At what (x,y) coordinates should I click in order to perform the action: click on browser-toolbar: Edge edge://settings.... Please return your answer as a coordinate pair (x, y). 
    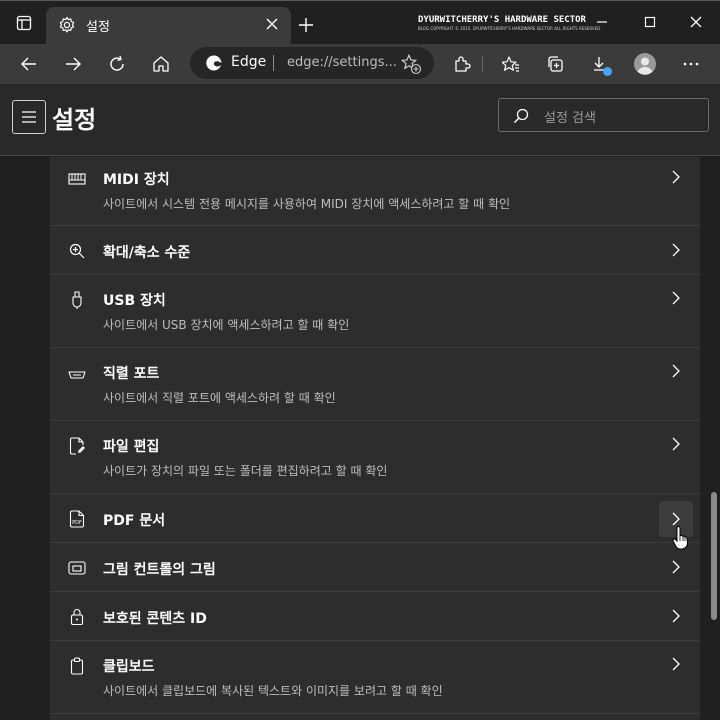
    Looking at the image, I should click on (360, 64).